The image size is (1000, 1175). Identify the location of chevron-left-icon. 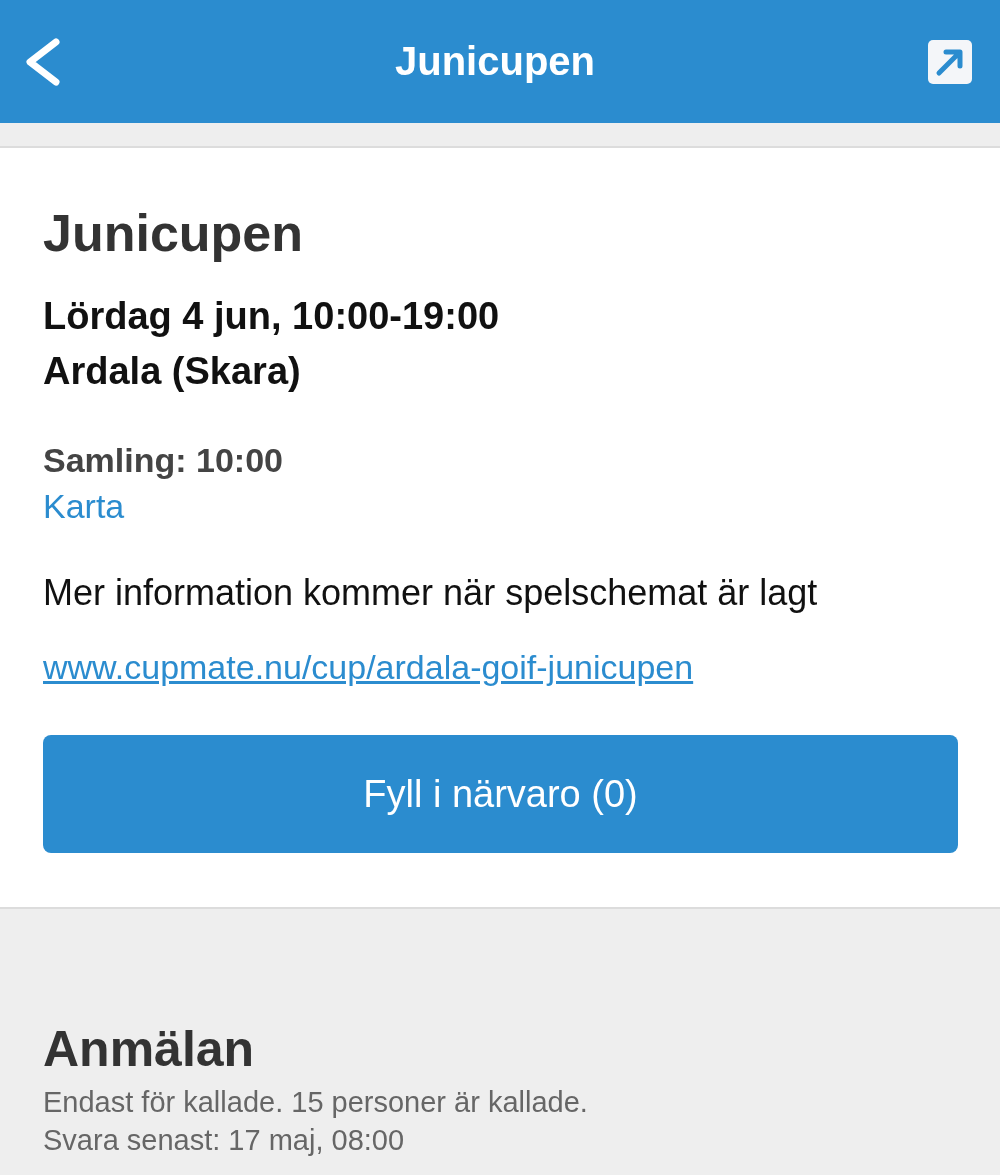
(43, 61).